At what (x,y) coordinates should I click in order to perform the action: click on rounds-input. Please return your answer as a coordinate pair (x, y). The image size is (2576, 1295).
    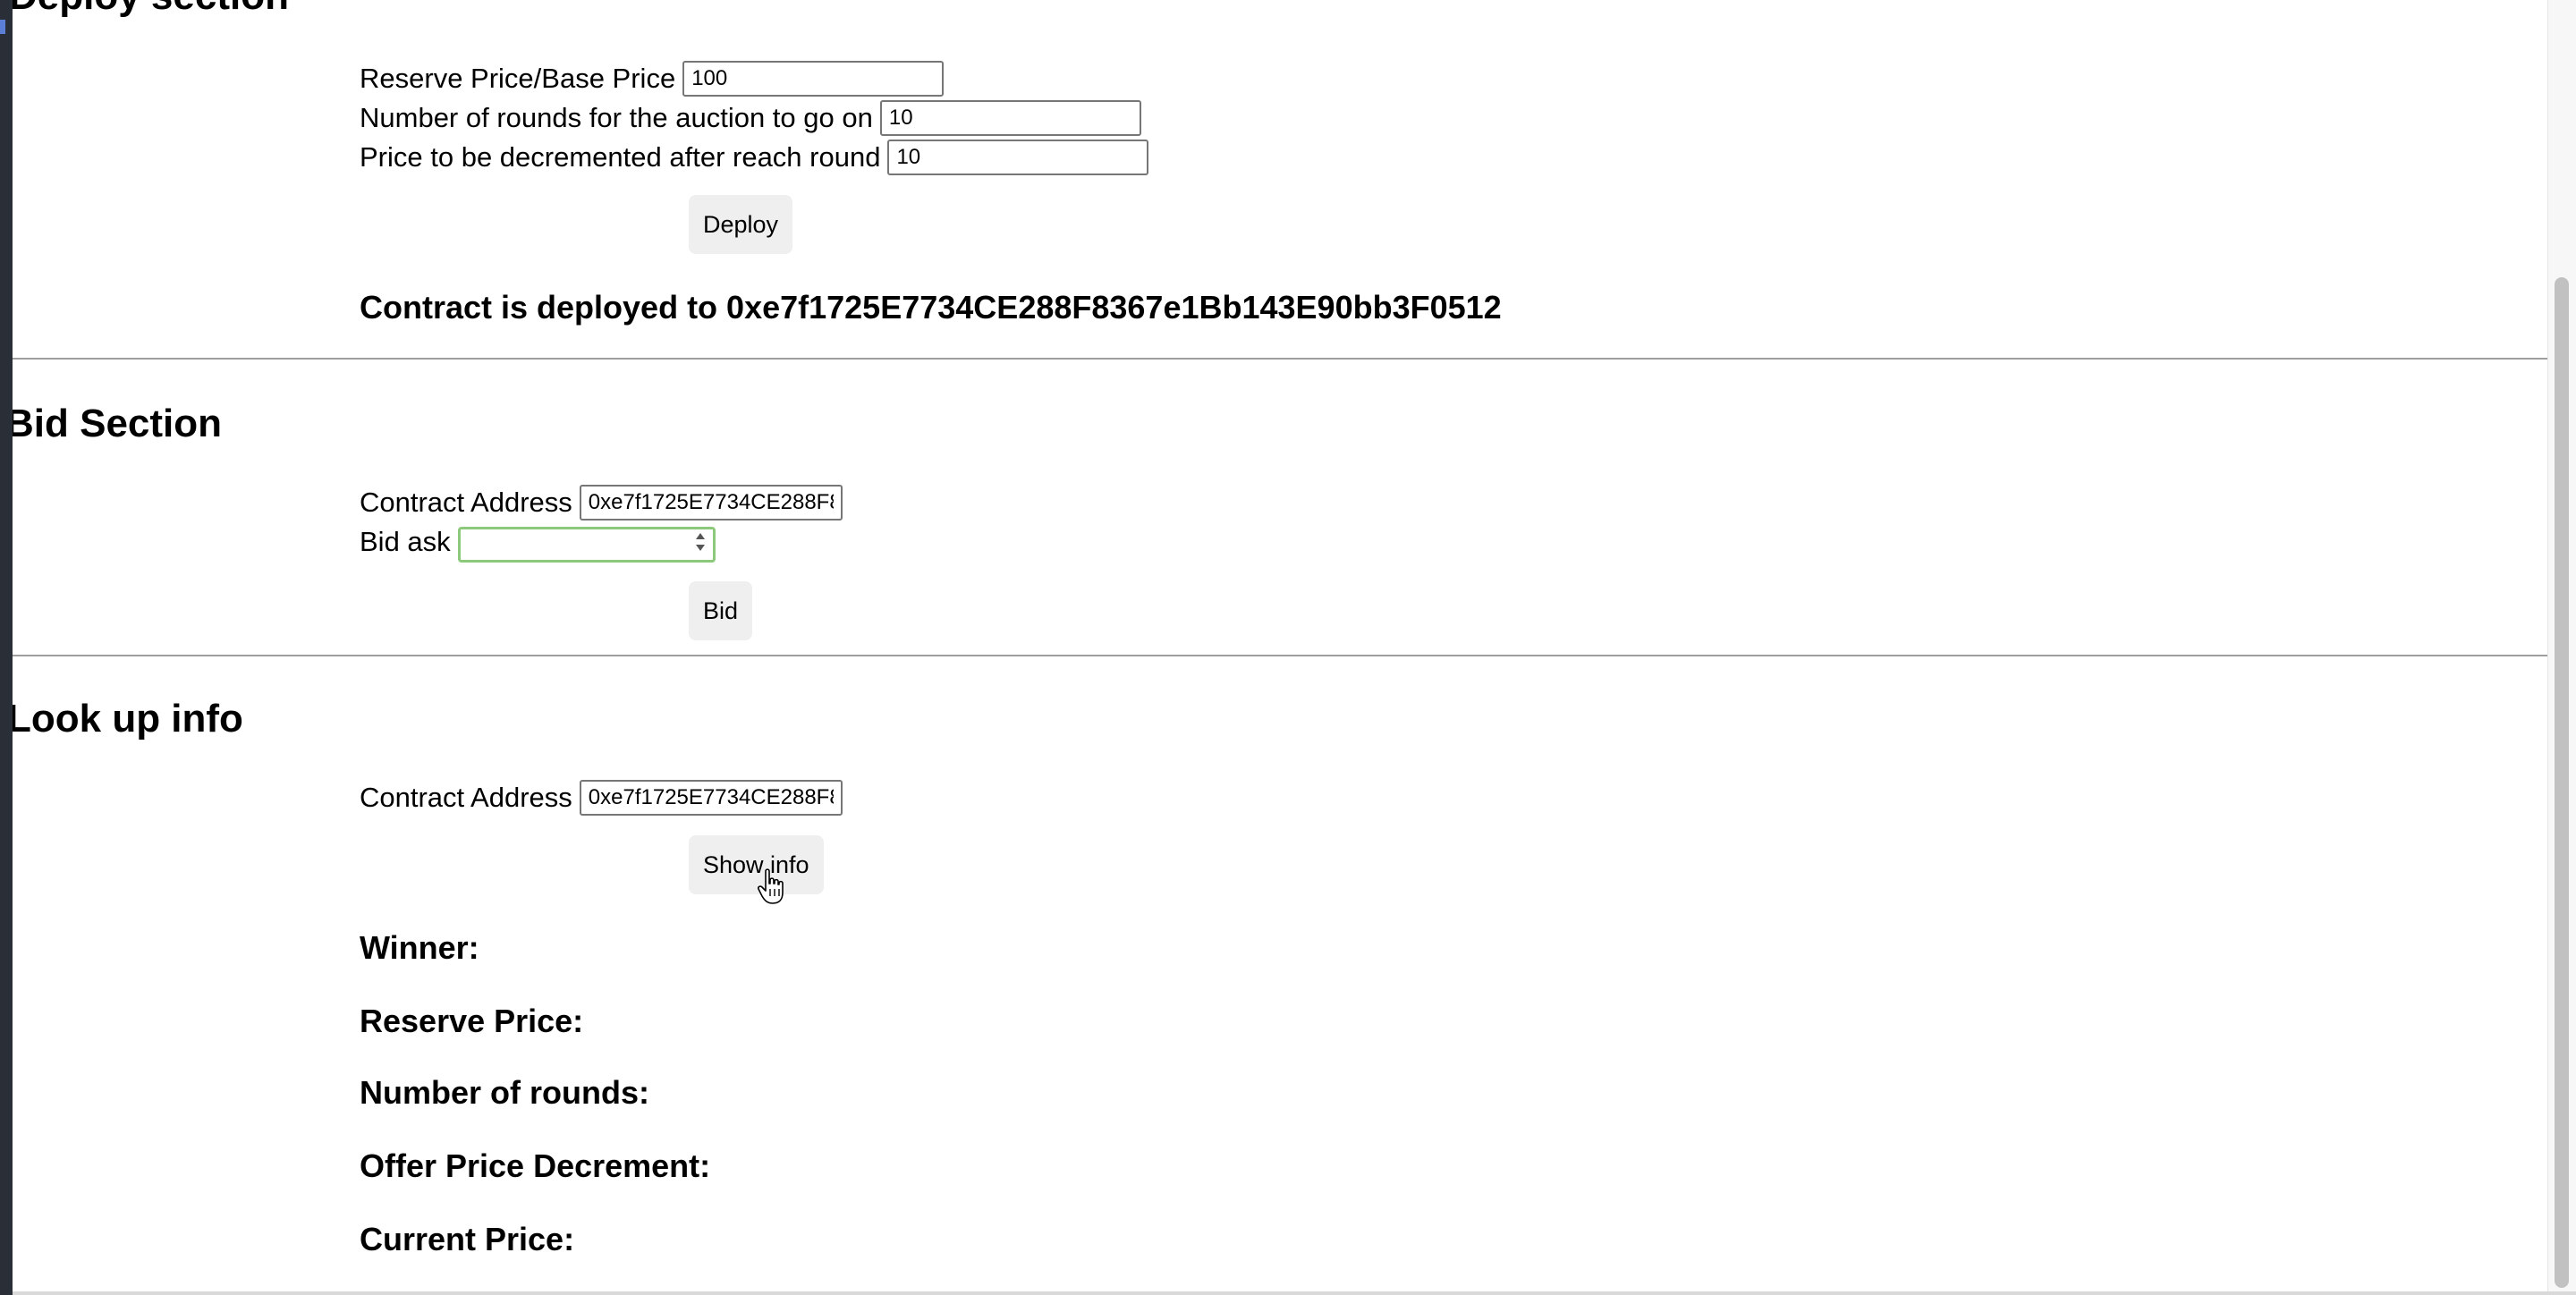
    Looking at the image, I should click on (1010, 118).